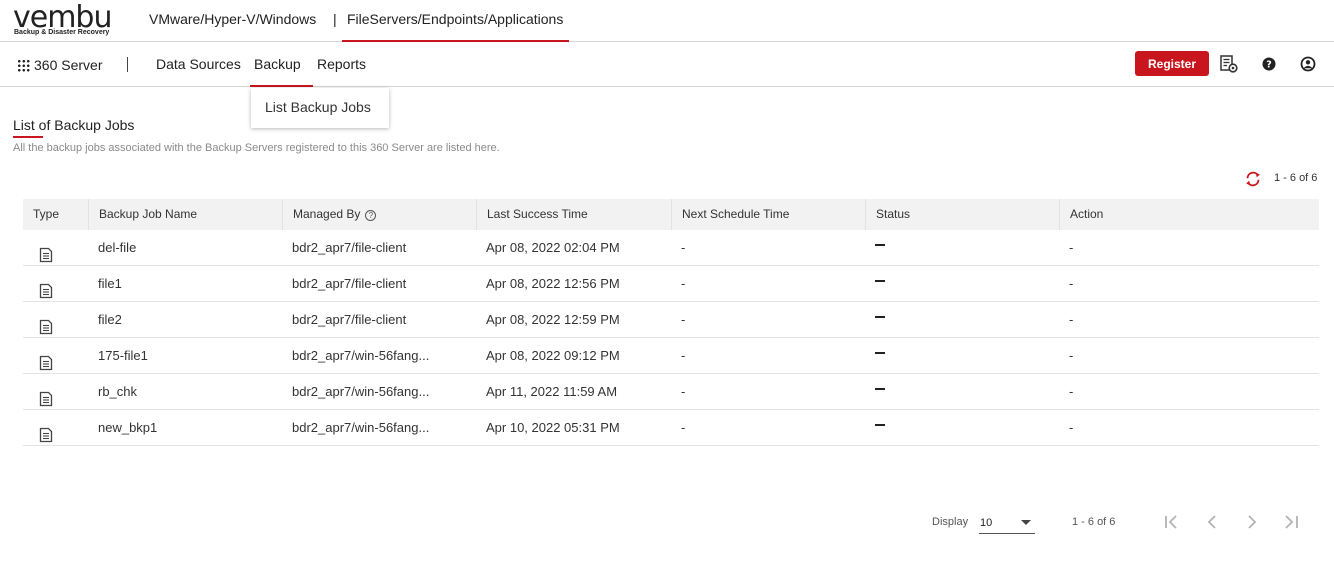 The height and width of the screenshot is (567, 1334). I want to click on col-header-job-name: Backup Job Name, so click(185, 214).